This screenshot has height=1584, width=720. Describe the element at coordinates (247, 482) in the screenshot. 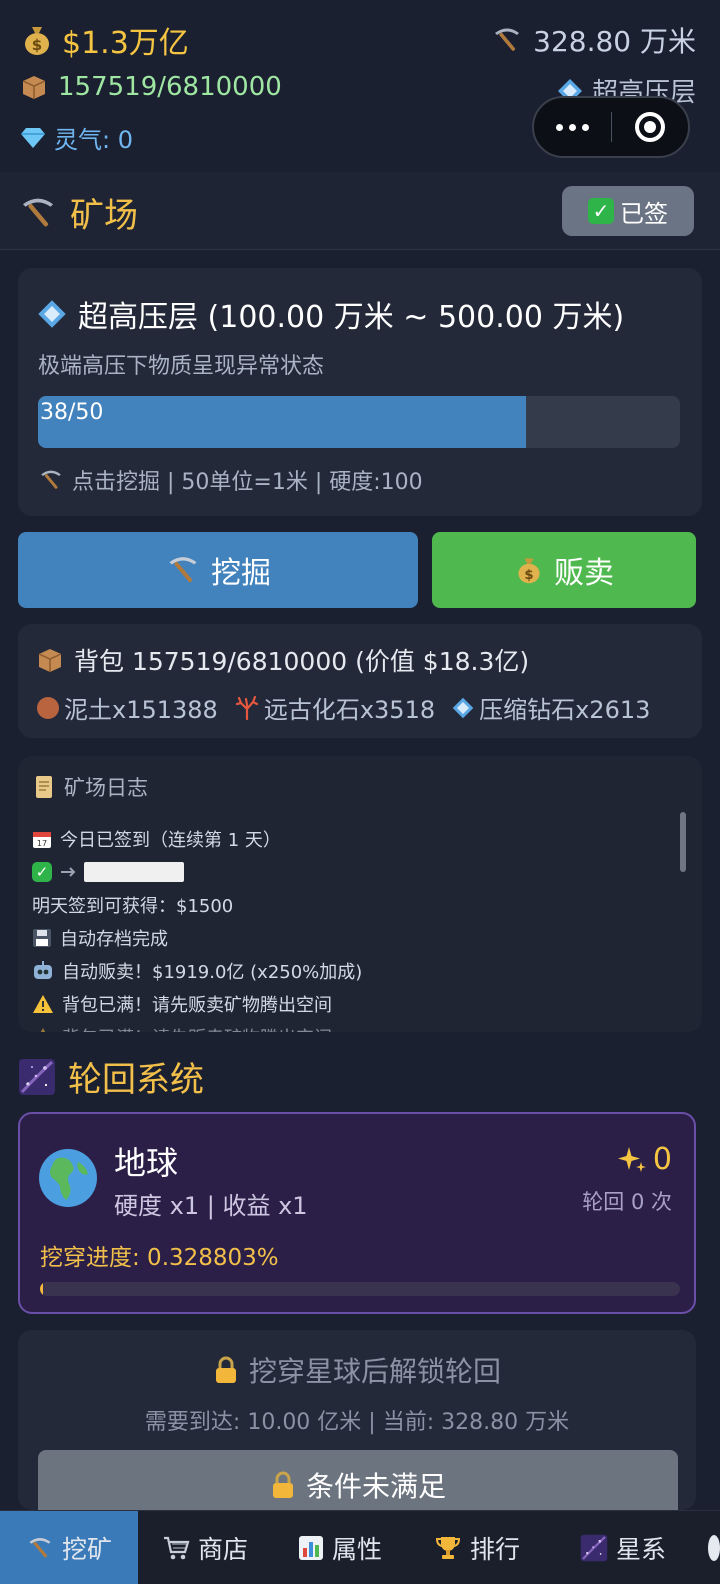

I see `mining-info-text: 点击挖掘 | 50单位=1米 | 硬度:100` at that location.